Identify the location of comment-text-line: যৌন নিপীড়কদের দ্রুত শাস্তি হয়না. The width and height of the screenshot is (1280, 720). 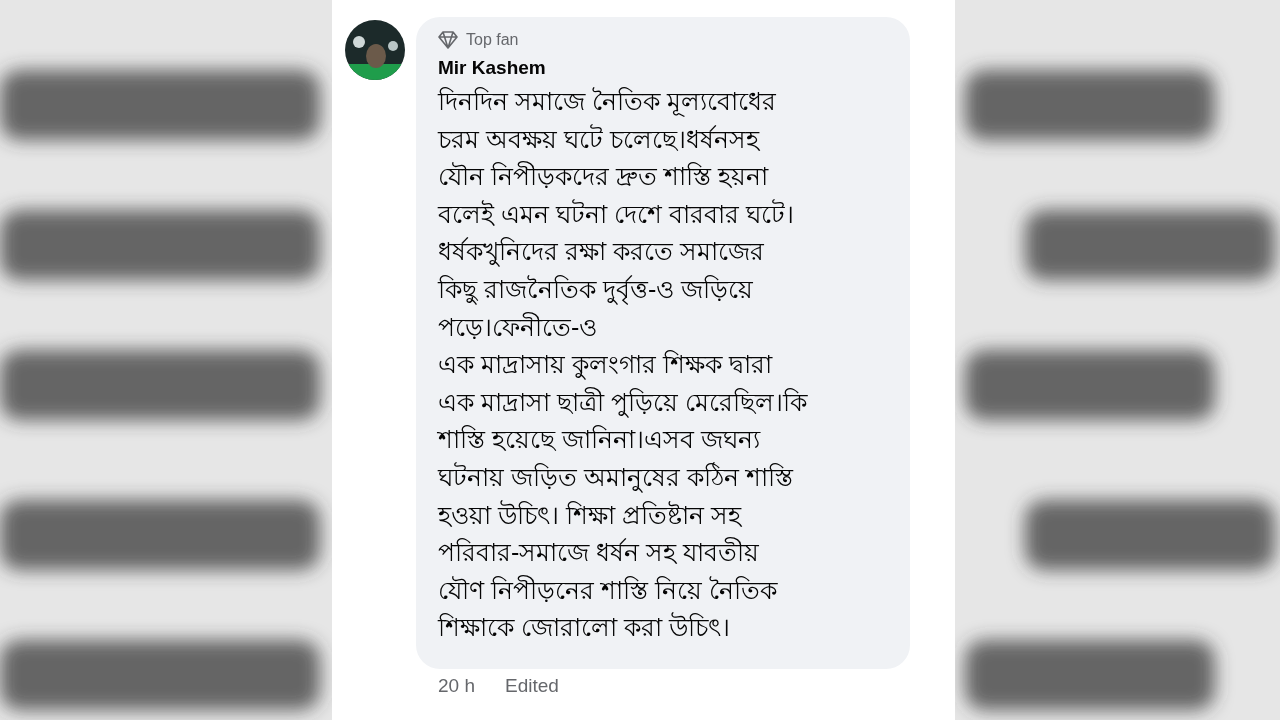
(604, 176).